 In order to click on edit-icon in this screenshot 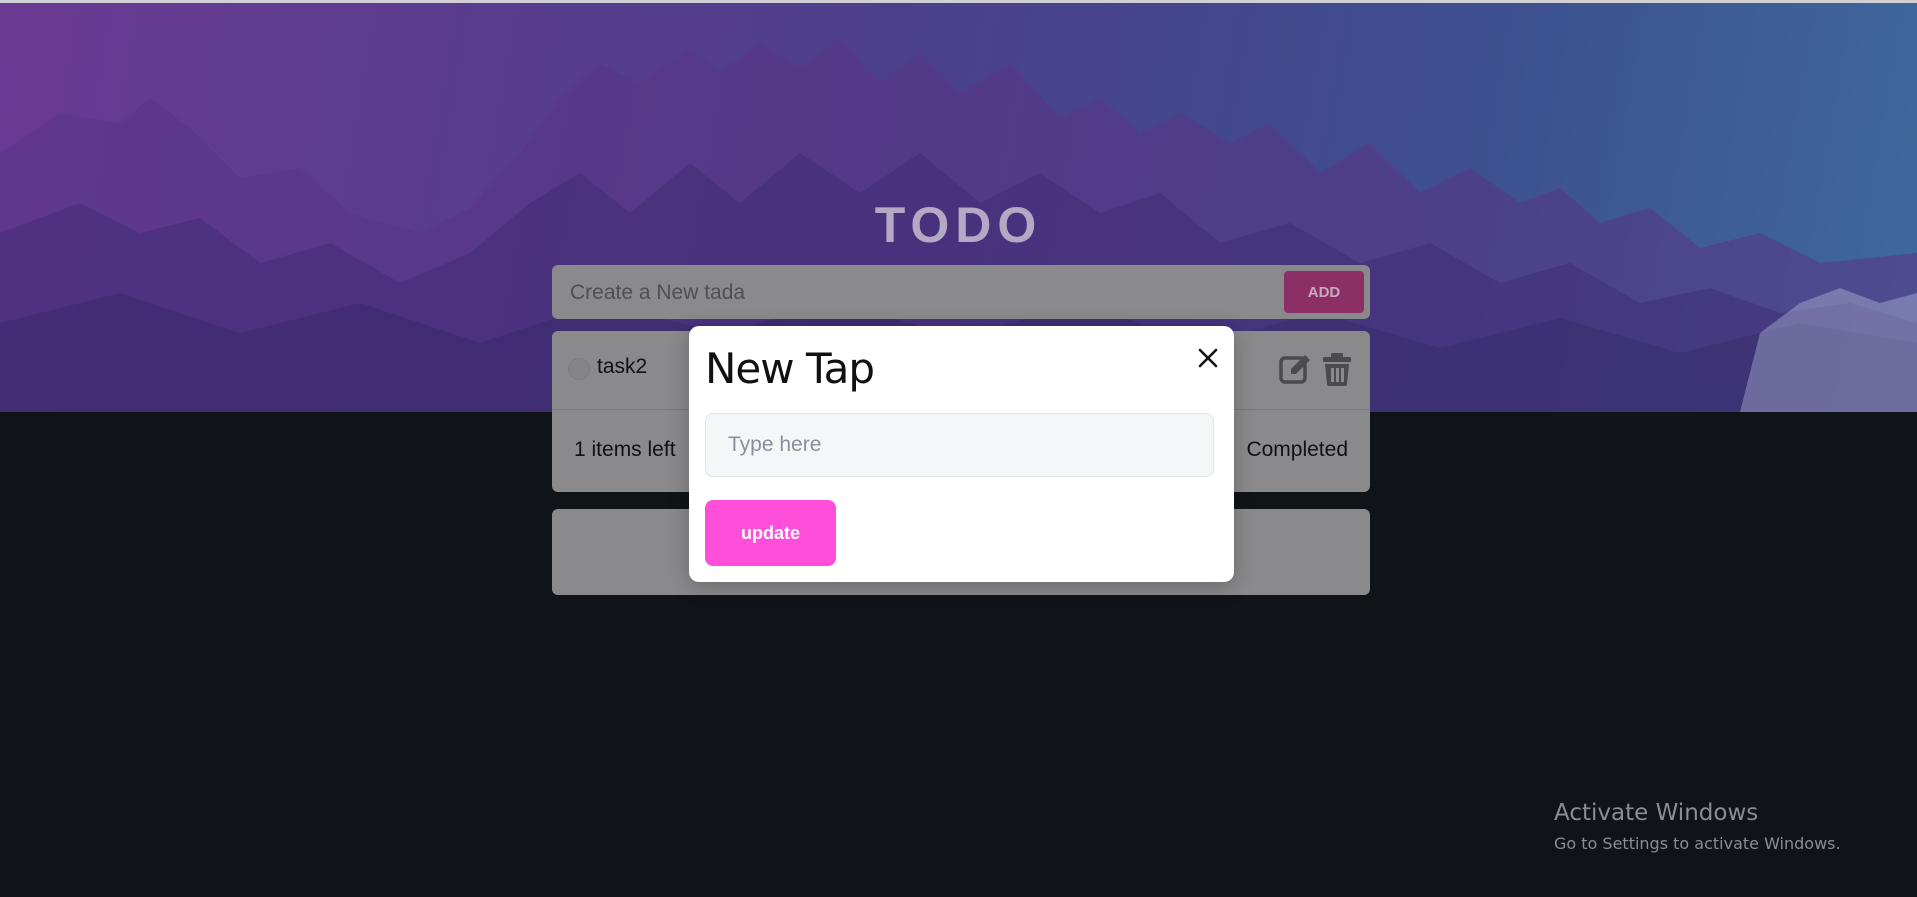, I will do `click(1295, 369)`.